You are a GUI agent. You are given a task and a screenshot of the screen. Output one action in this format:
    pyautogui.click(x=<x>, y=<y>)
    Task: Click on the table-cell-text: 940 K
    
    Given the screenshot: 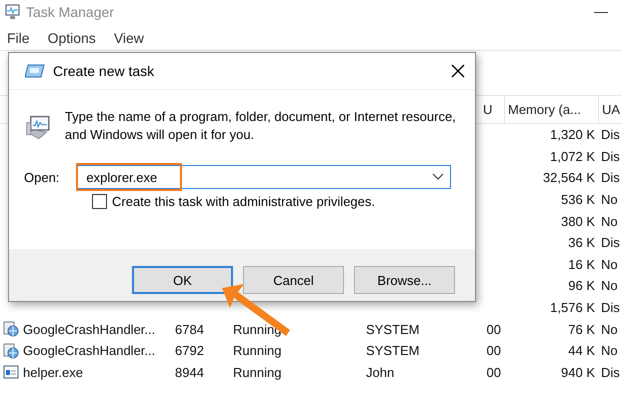 What is the action you would take?
    pyautogui.click(x=578, y=372)
    